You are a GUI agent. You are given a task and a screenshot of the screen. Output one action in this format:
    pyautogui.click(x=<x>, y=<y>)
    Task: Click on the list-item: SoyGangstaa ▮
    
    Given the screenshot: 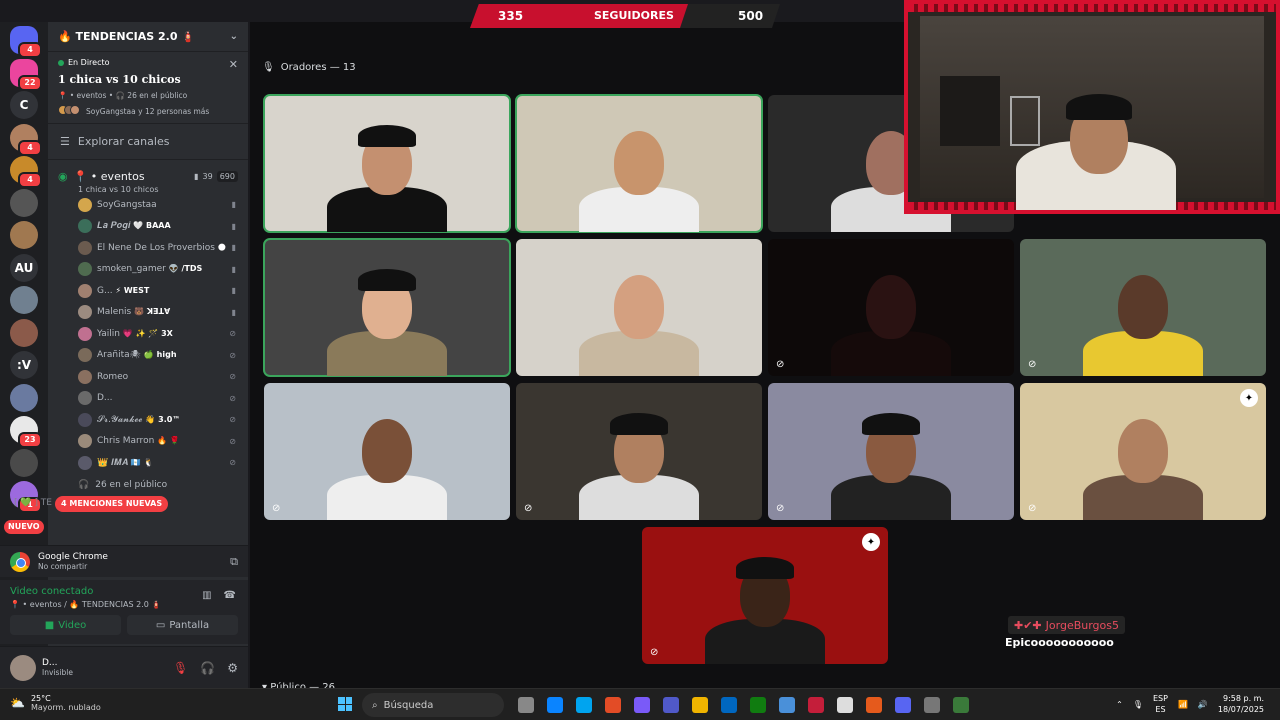 What is the action you would take?
    pyautogui.click(x=148, y=205)
    